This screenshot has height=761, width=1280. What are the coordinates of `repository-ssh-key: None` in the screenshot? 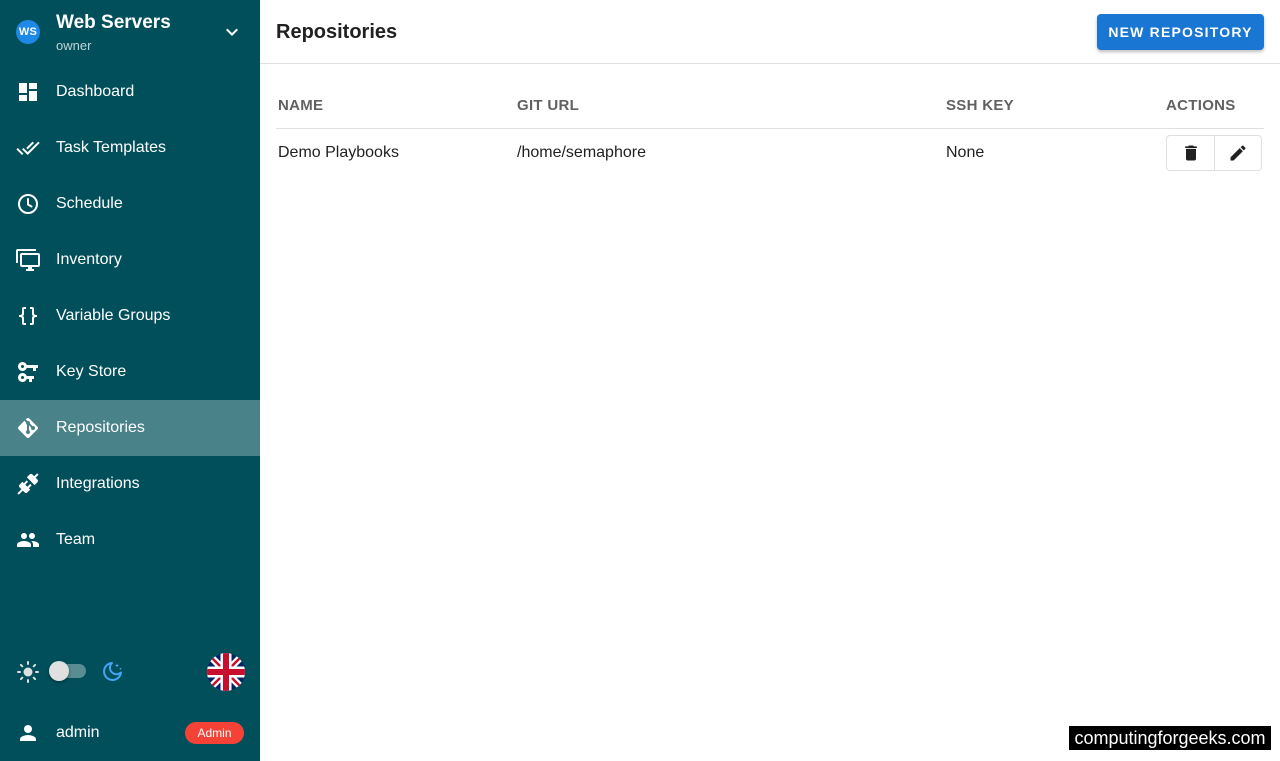 It's located at (965, 152).